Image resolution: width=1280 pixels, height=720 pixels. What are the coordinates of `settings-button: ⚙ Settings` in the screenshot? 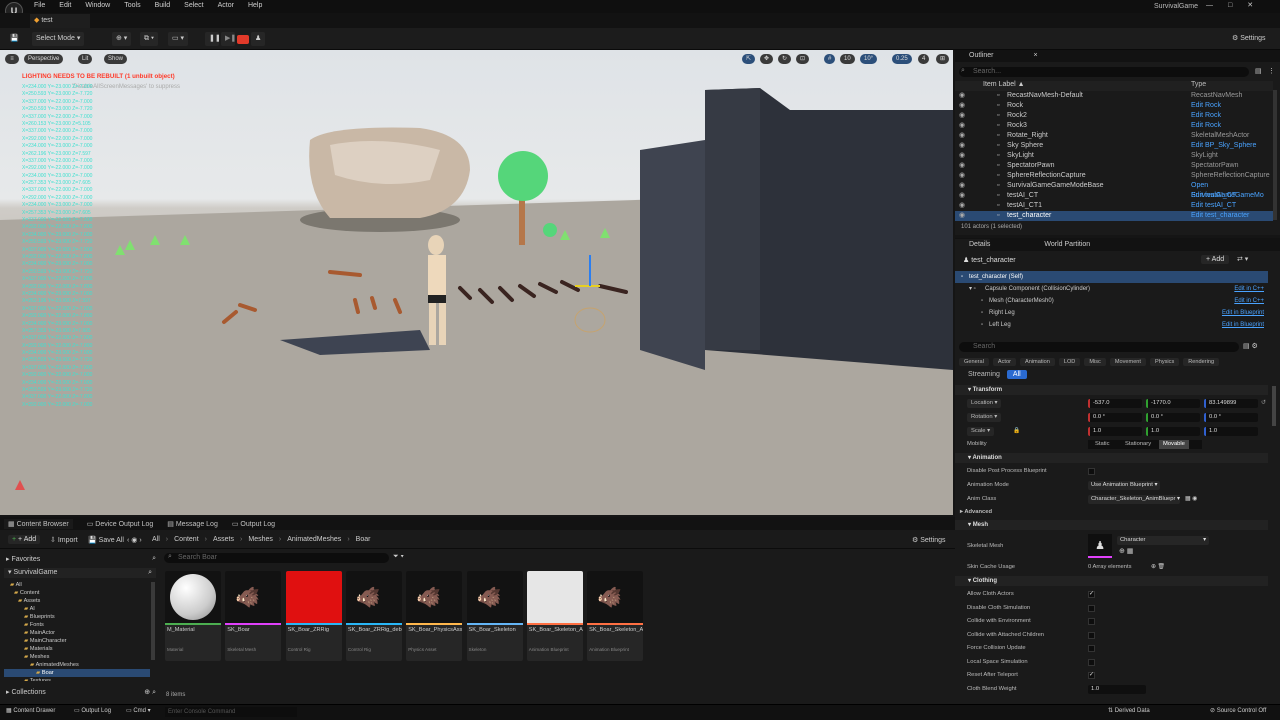 It's located at (1249, 39).